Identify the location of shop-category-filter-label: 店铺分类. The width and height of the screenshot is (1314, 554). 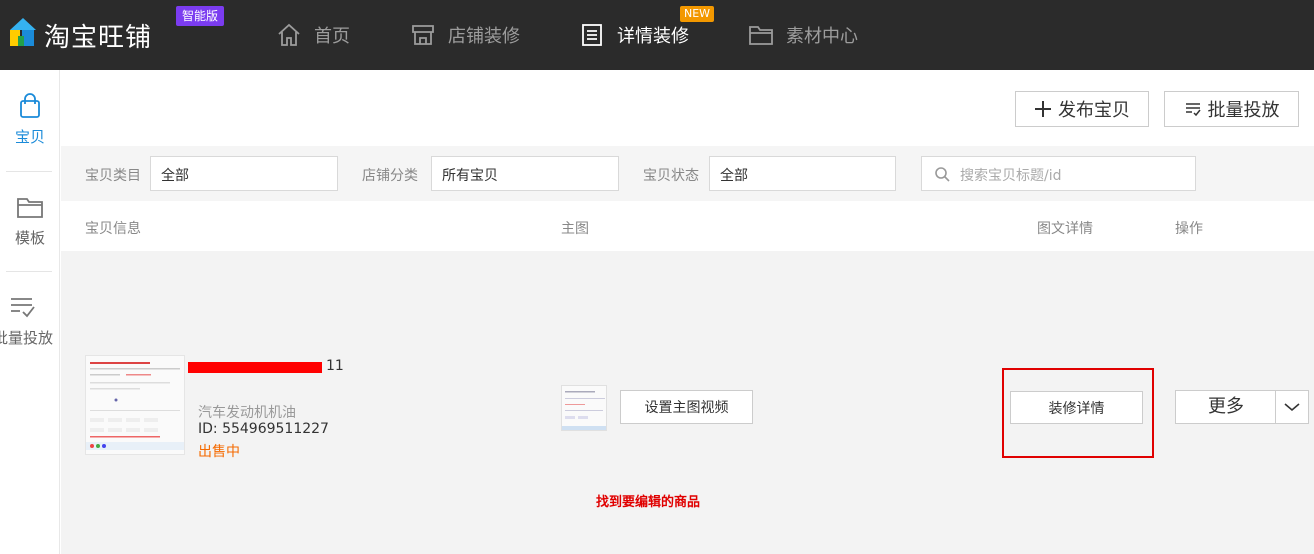
(390, 176).